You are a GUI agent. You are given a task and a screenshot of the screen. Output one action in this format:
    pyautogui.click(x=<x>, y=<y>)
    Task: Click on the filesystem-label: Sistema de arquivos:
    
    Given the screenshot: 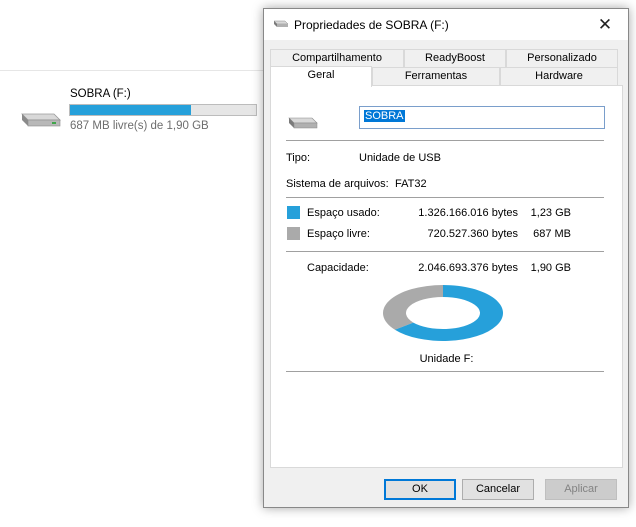 What is the action you would take?
    pyautogui.click(x=337, y=184)
    